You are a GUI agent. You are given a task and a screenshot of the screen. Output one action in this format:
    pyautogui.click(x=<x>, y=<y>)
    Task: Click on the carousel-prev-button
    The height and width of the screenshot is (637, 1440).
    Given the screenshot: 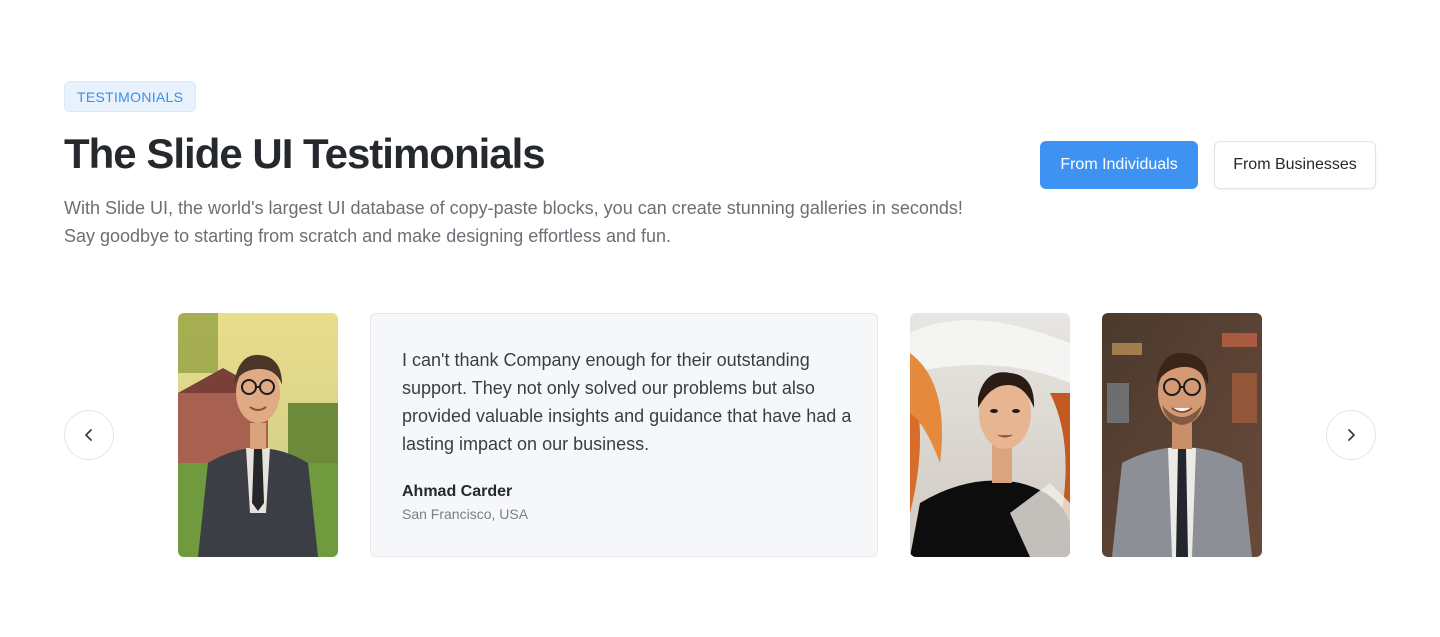 What is the action you would take?
    pyautogui.click(x=89, y=435)
    